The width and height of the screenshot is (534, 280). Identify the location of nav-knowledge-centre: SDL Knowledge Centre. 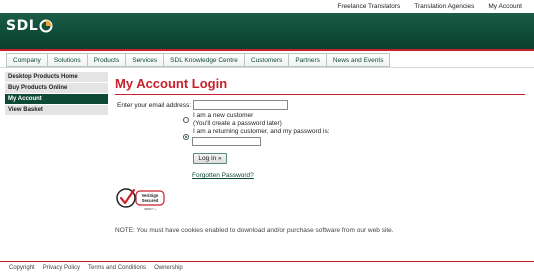
(204, 60).